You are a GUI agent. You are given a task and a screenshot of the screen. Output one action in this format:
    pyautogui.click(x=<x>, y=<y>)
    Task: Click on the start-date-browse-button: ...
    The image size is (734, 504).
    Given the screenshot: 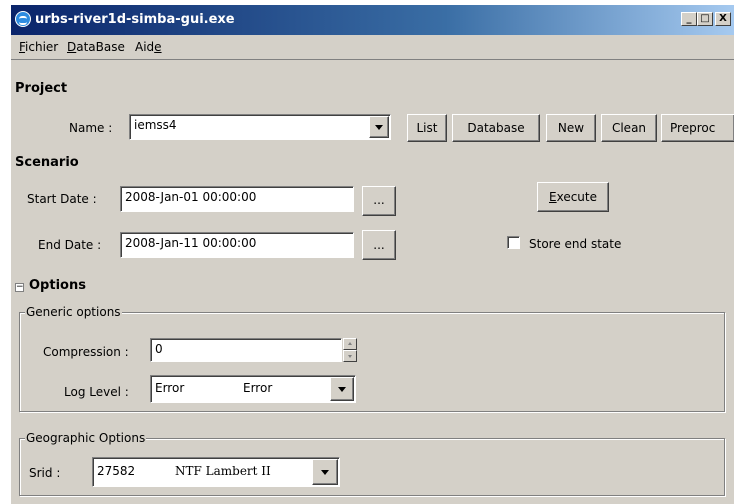 What is the action you would take?
    pyautogui.click(x=379, y=201)
    